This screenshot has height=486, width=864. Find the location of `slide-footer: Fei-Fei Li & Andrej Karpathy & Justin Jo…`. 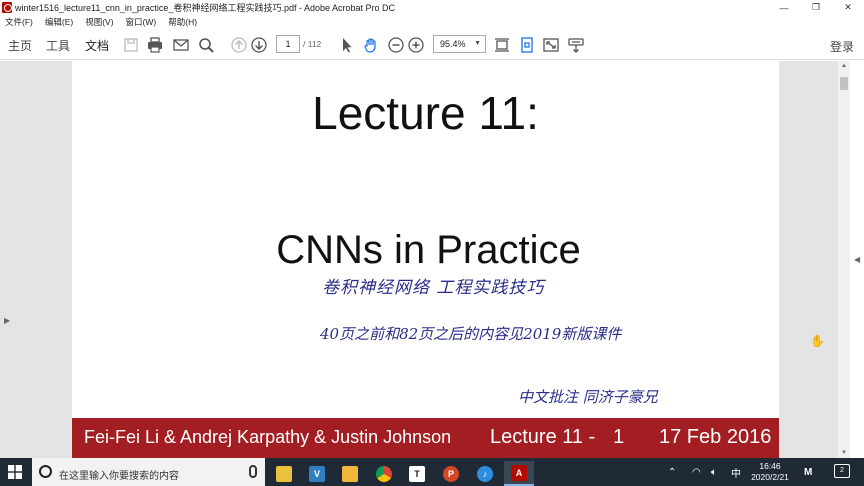

slide-footer: Fei-Fei Li & Andrej Karpathy & Justin Jo… is located at coordinates (425, 438).